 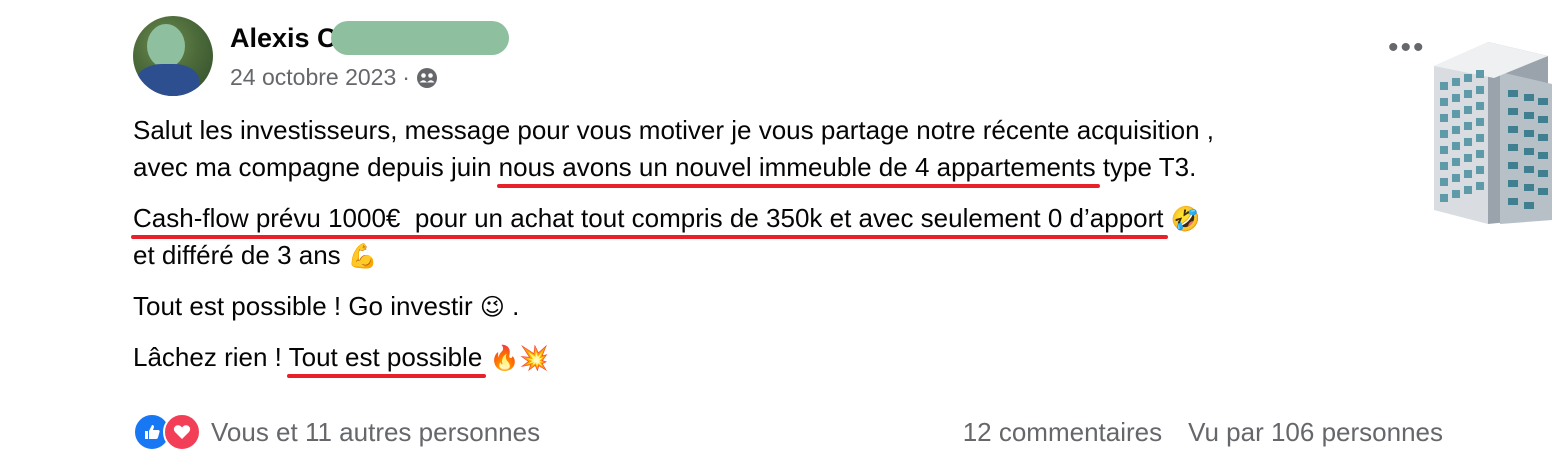 I want to click on avatar-face-redaction, so click(x=166, y=46).